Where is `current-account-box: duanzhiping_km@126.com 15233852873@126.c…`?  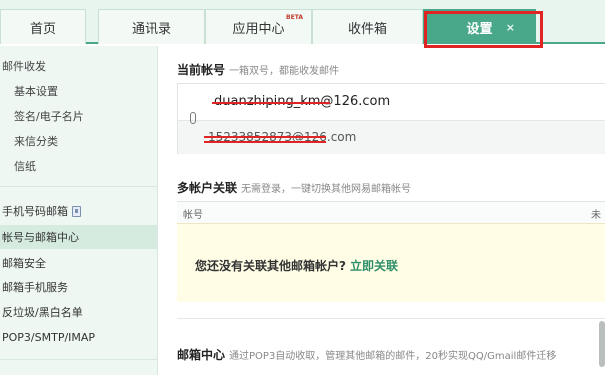
current-account-box: duanzhiping_km@126.com 15233852873@126.c… is located at coordinates (391, 118).